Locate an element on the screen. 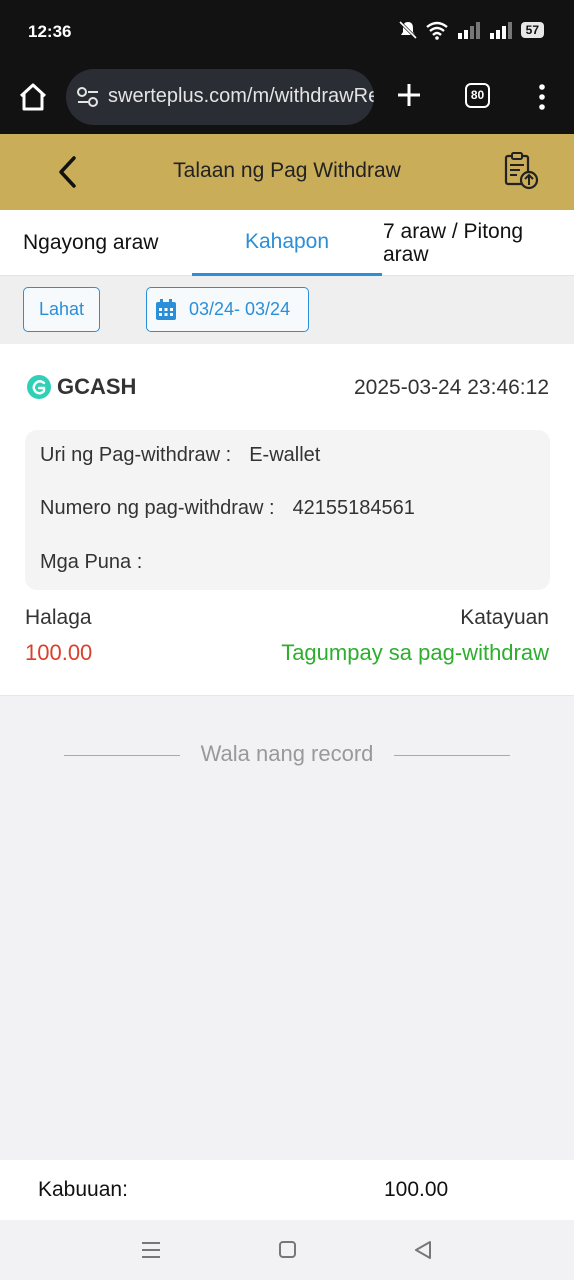 The width and height of the screenshot is (574, 1280). status-bar: 12:36 57 is located at coordinates (287, 31).